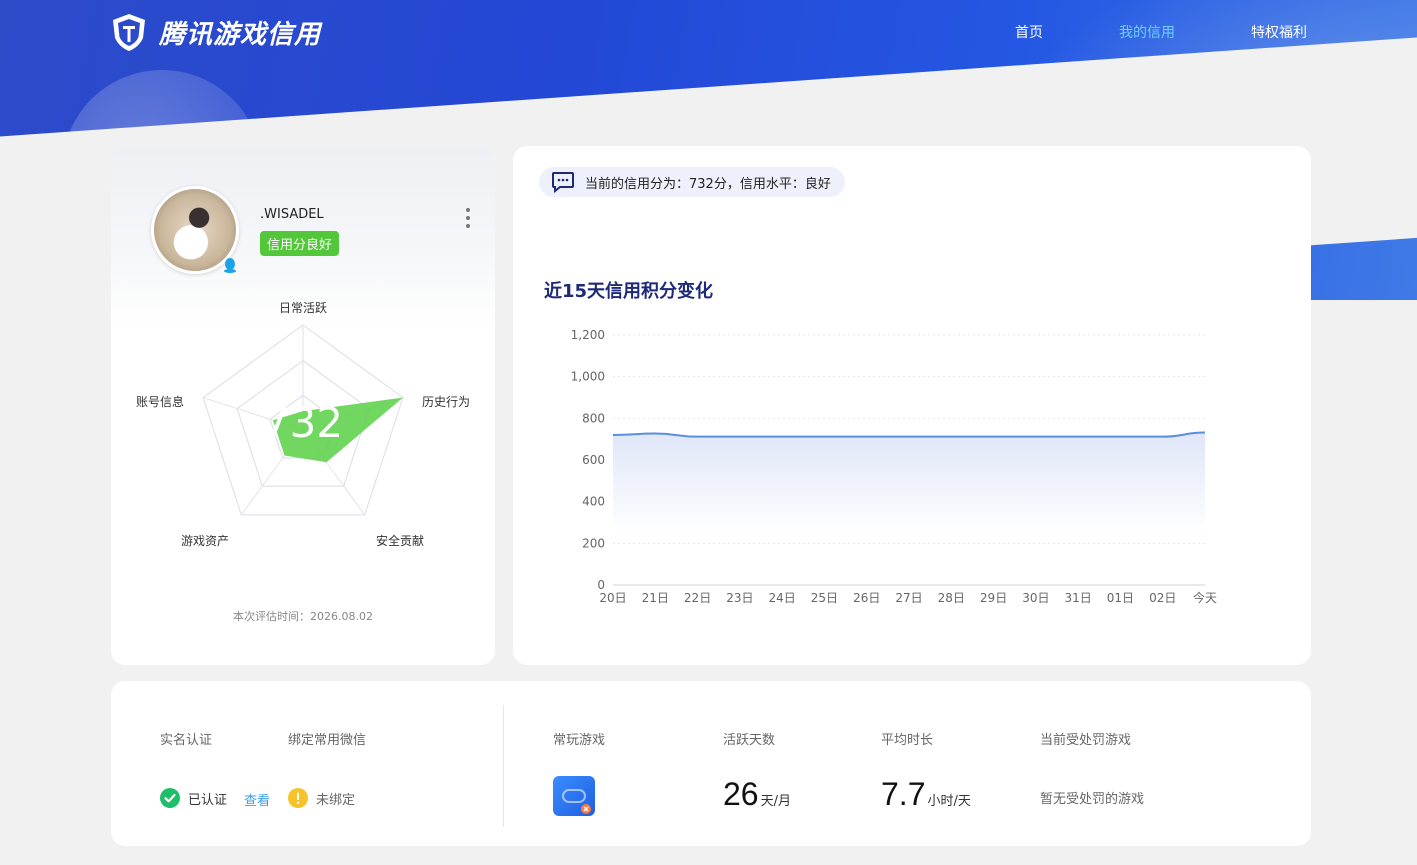  Describe the element at coordinates (588, 377) in the screenshot. I see `y-tick-label: 1,000` at that location.